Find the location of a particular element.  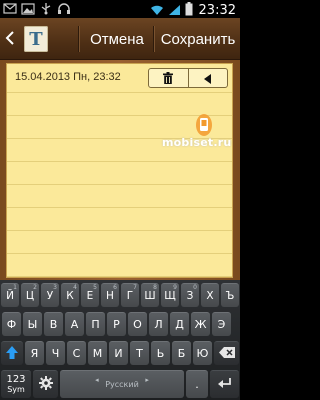

keyboard-row-3: Я Ч С М И Т Ь Б Ю is located at coordinates (120, 353).